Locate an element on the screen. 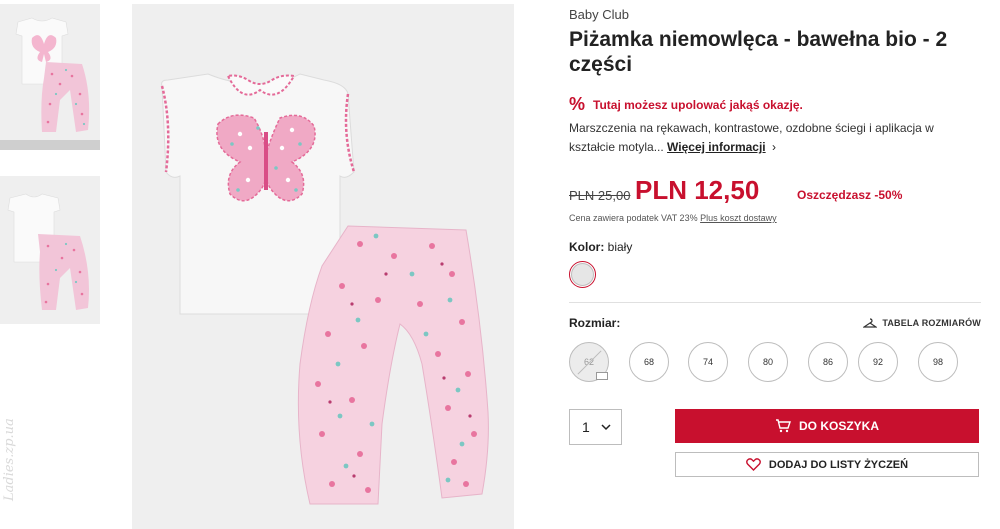 The height and width of the screenshot is (529, 1000). color-label: Kolor: biały is located at coordinates (600, 247).